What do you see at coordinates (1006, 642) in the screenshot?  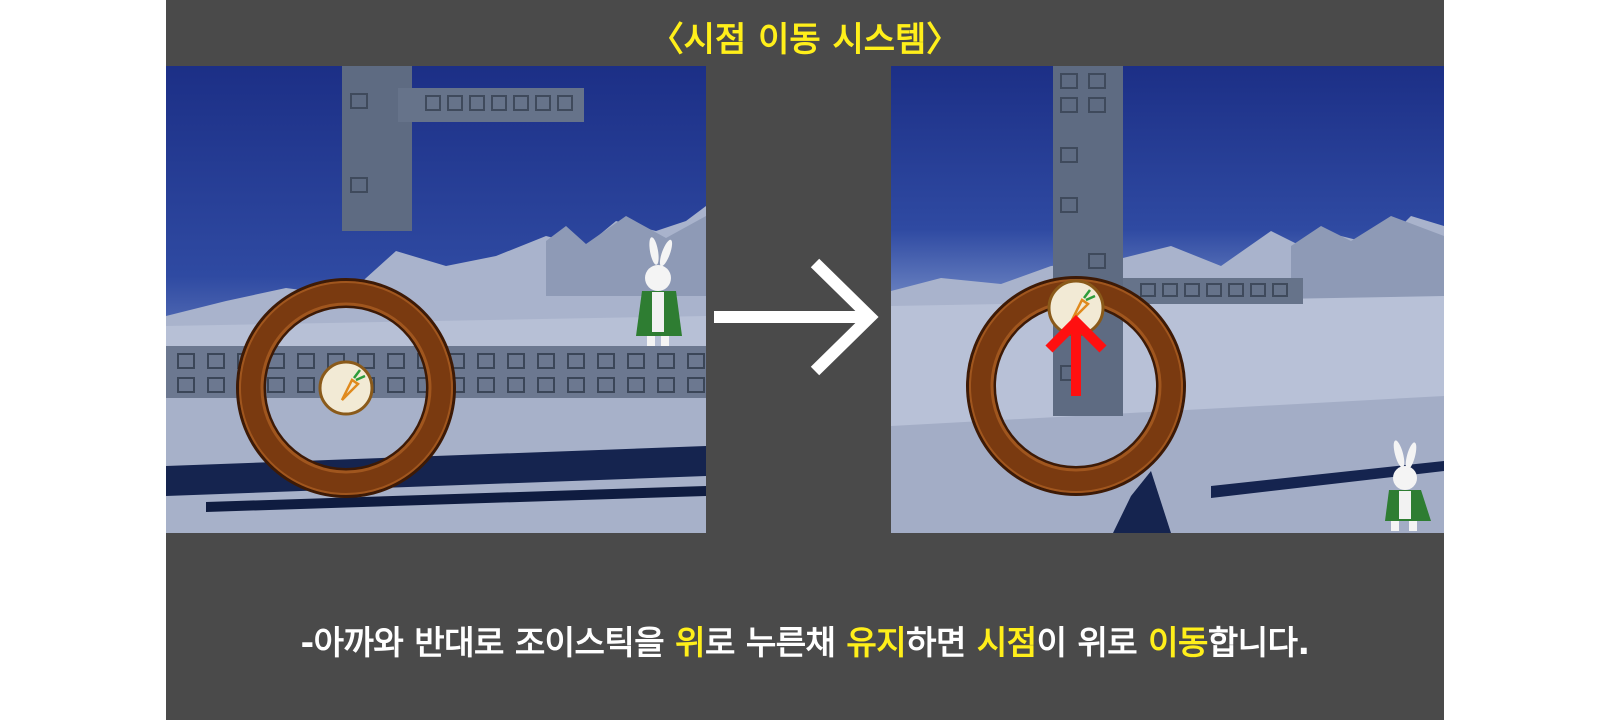 I see `caption-highlight: 시점` at bounding box center [1006, 642].